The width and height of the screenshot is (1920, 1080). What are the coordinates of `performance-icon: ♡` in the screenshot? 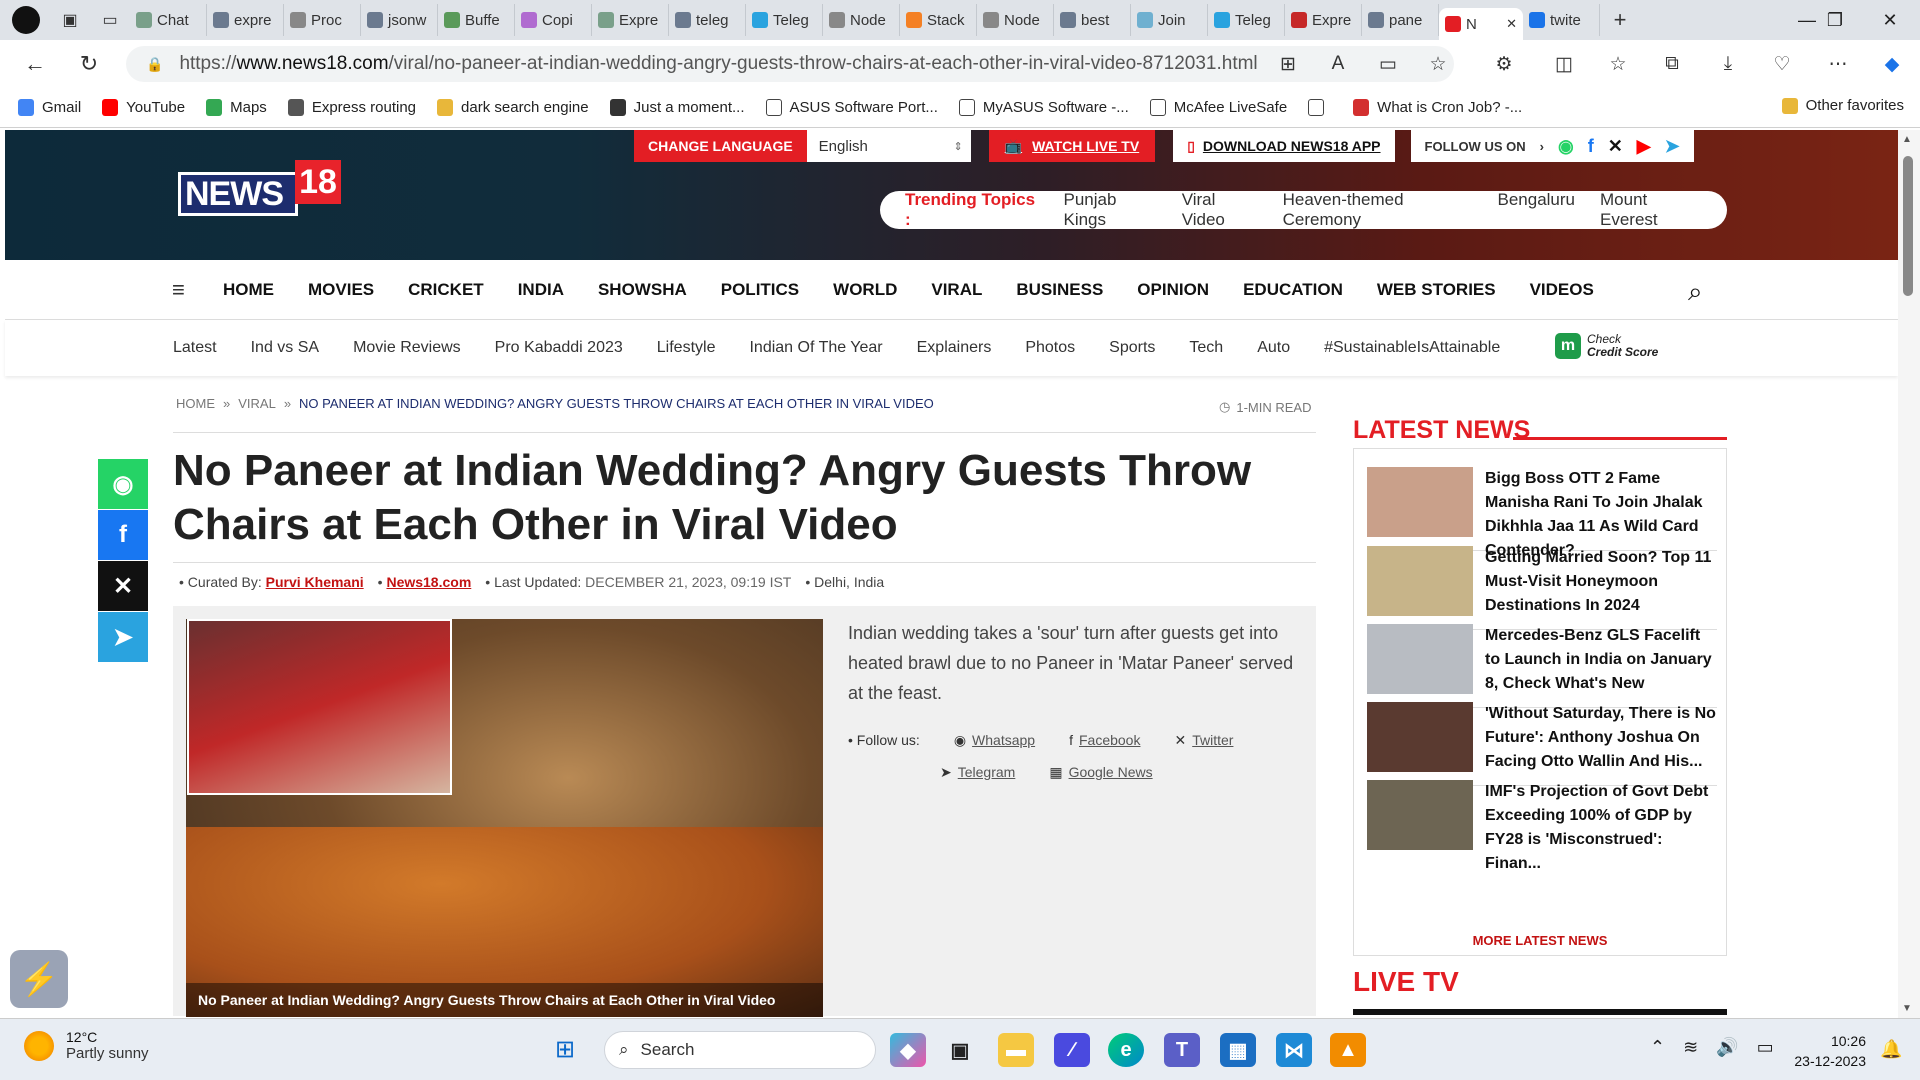 It's located at (1782, 64).